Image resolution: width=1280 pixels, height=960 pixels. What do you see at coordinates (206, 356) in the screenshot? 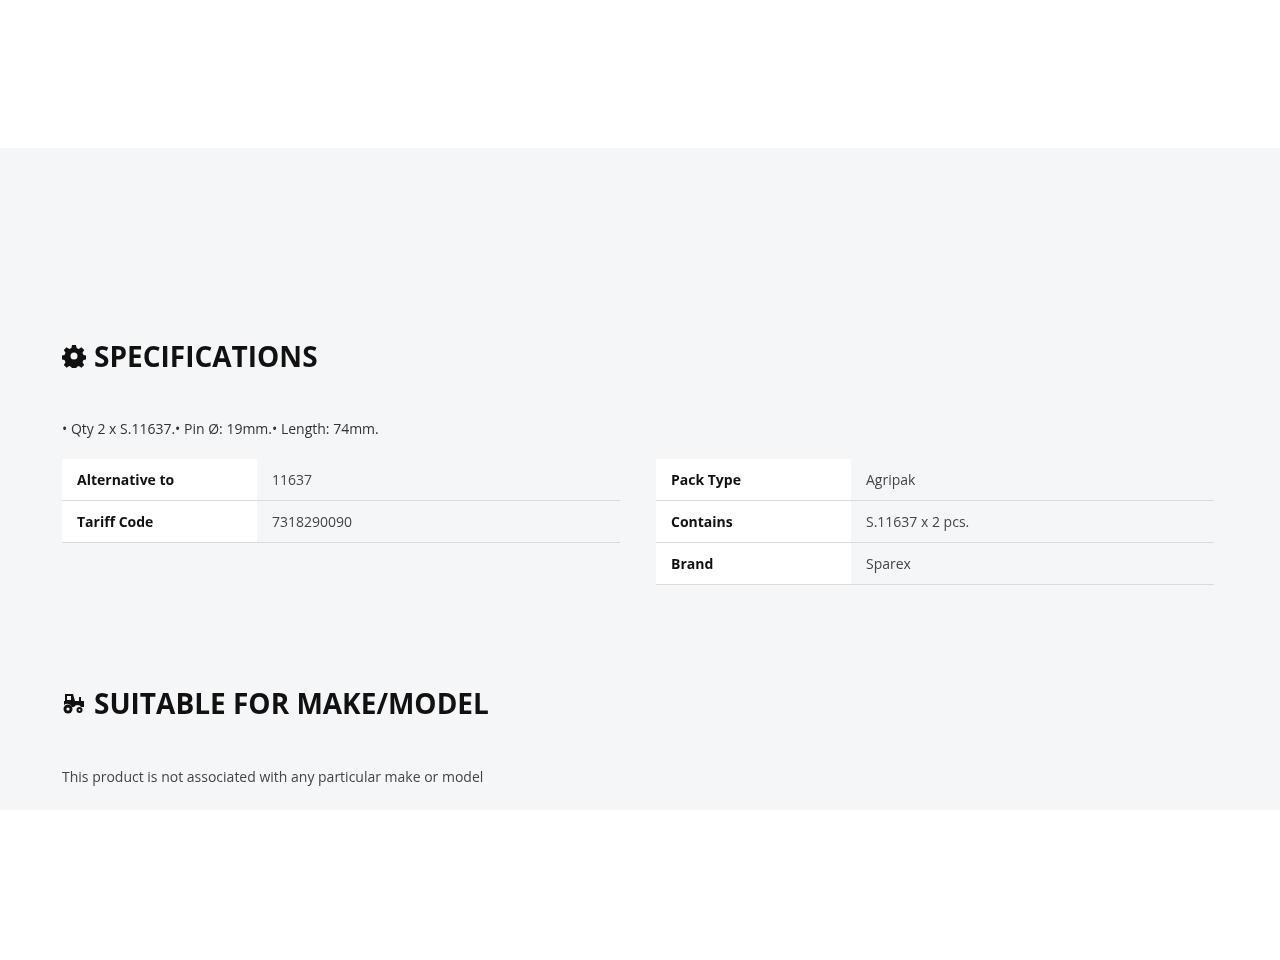
I see `section-heading: SPECIFICATIONS` at bounding box center [206, 356].